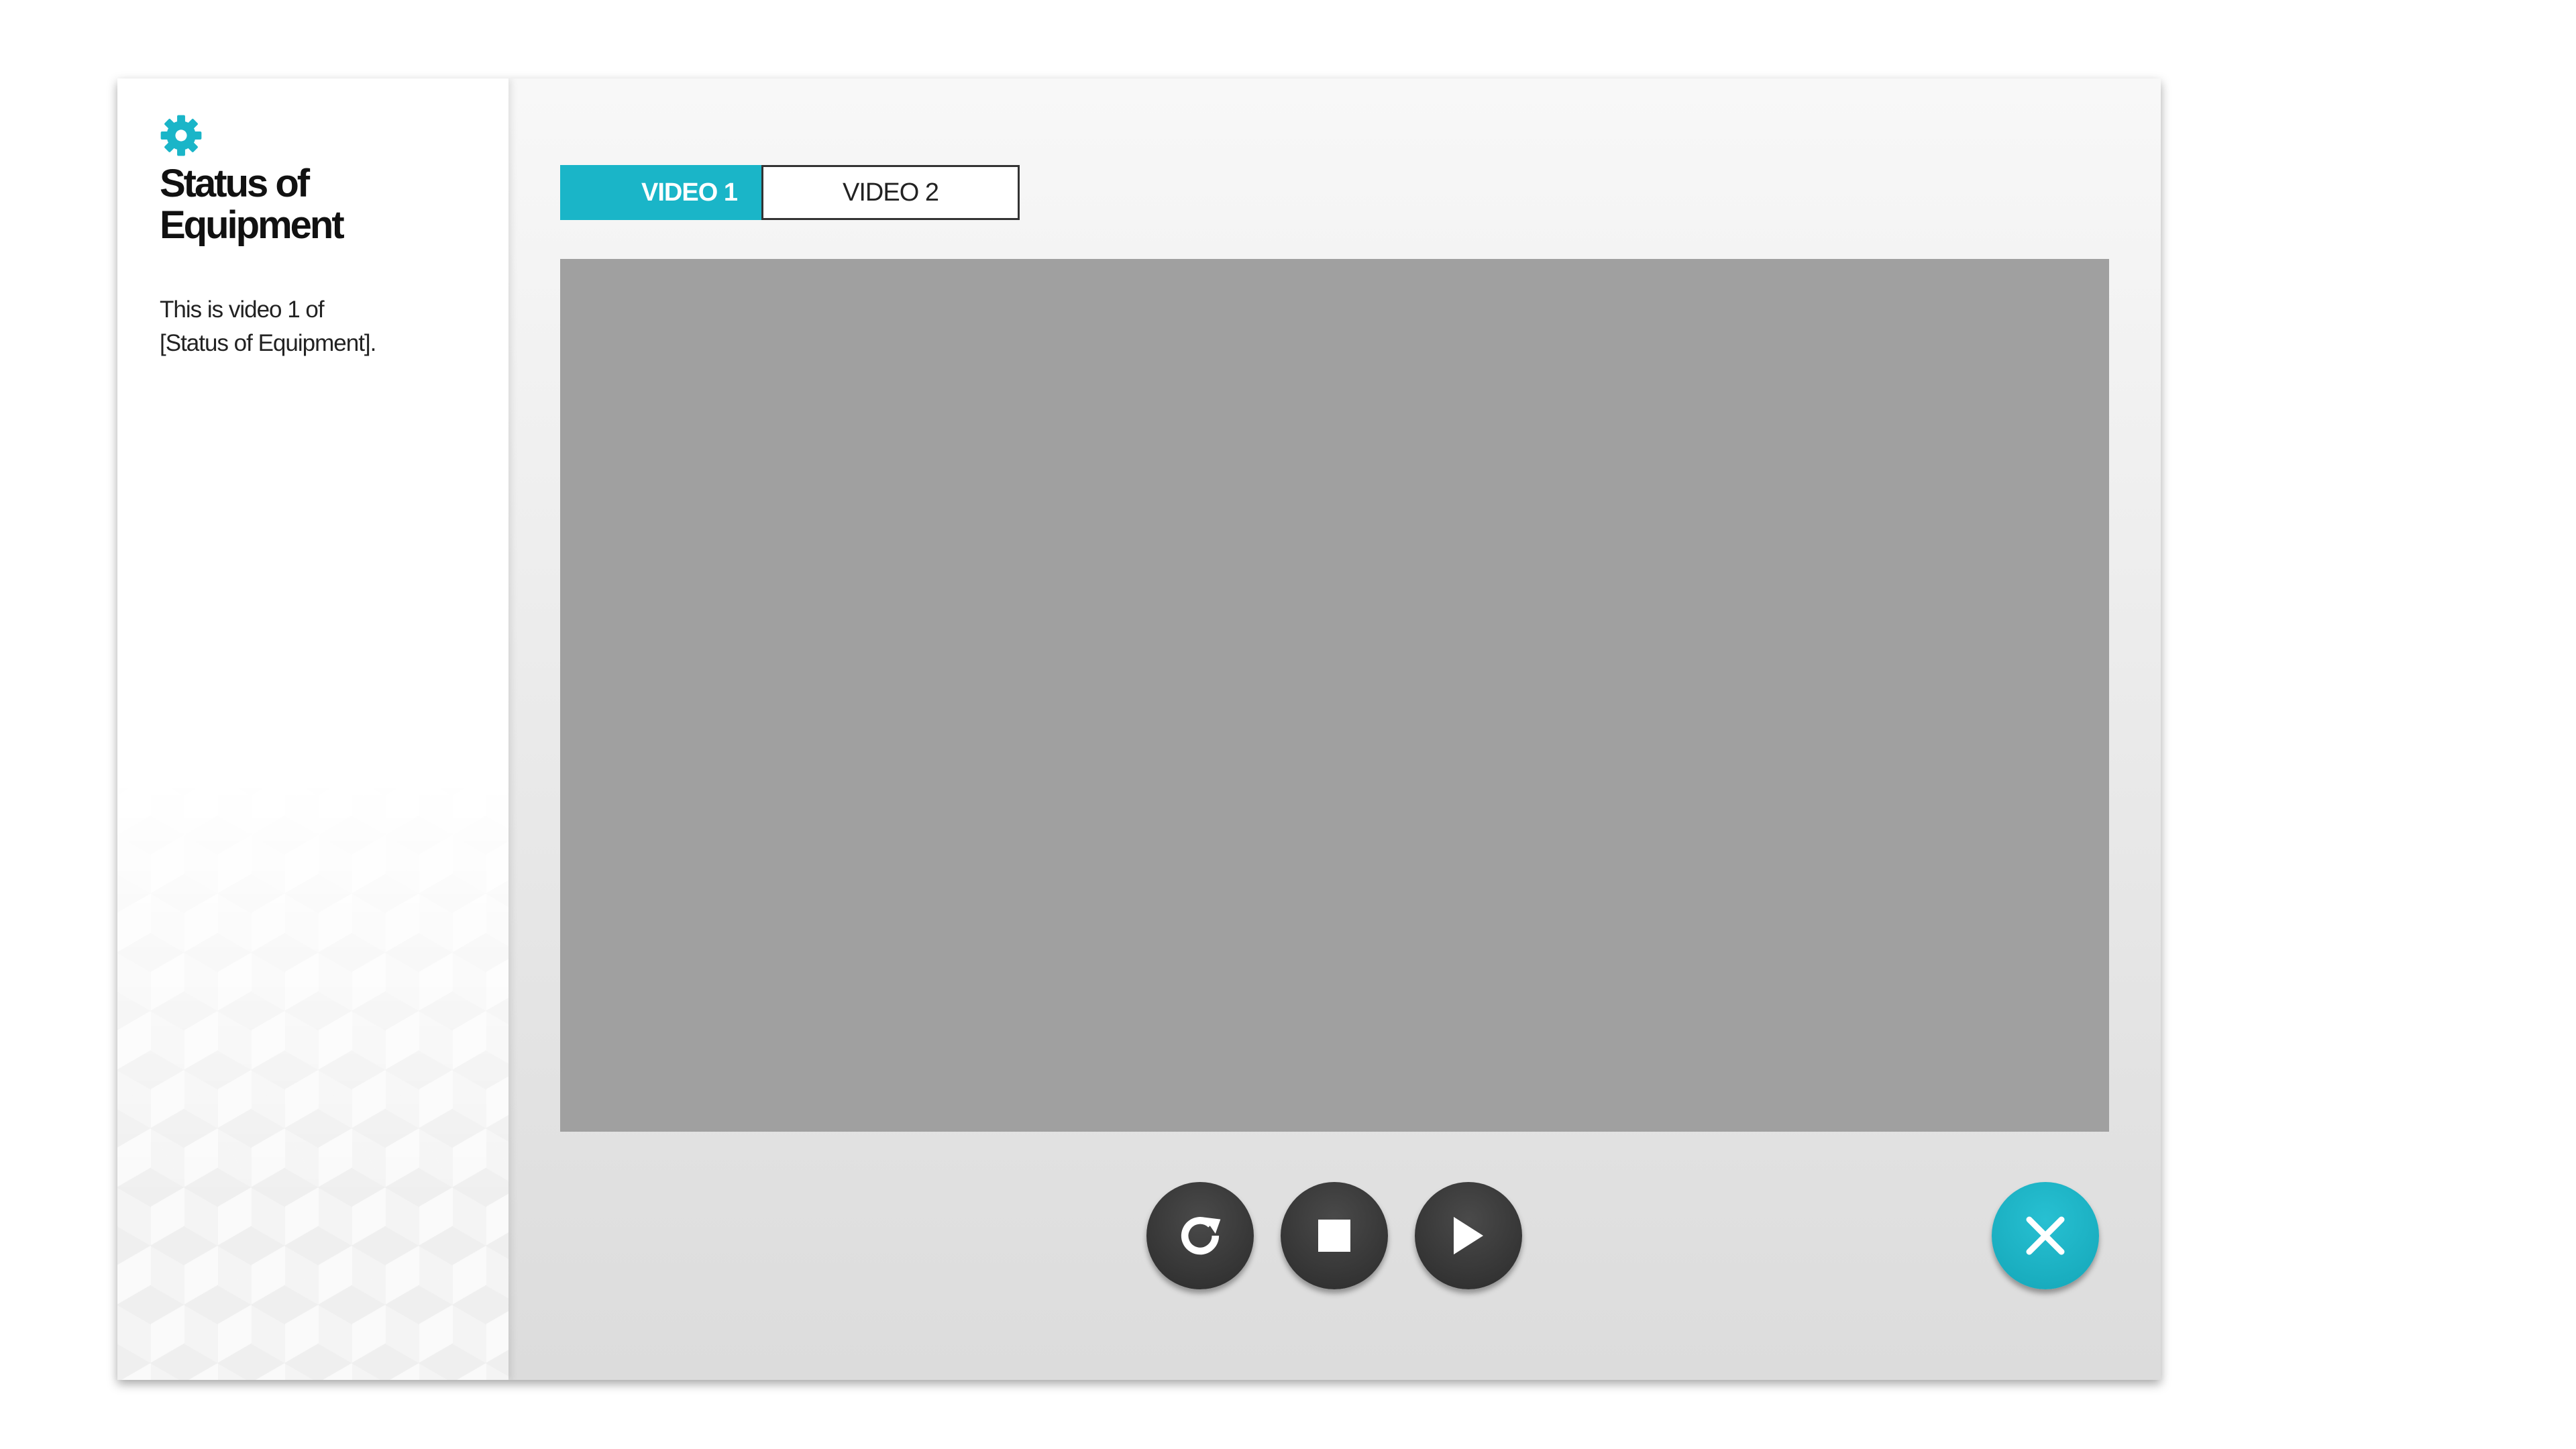 The height and width of the screenshot is (1449, 2576). I want to click on page-title: Status of Equipment, so click(321, 204).